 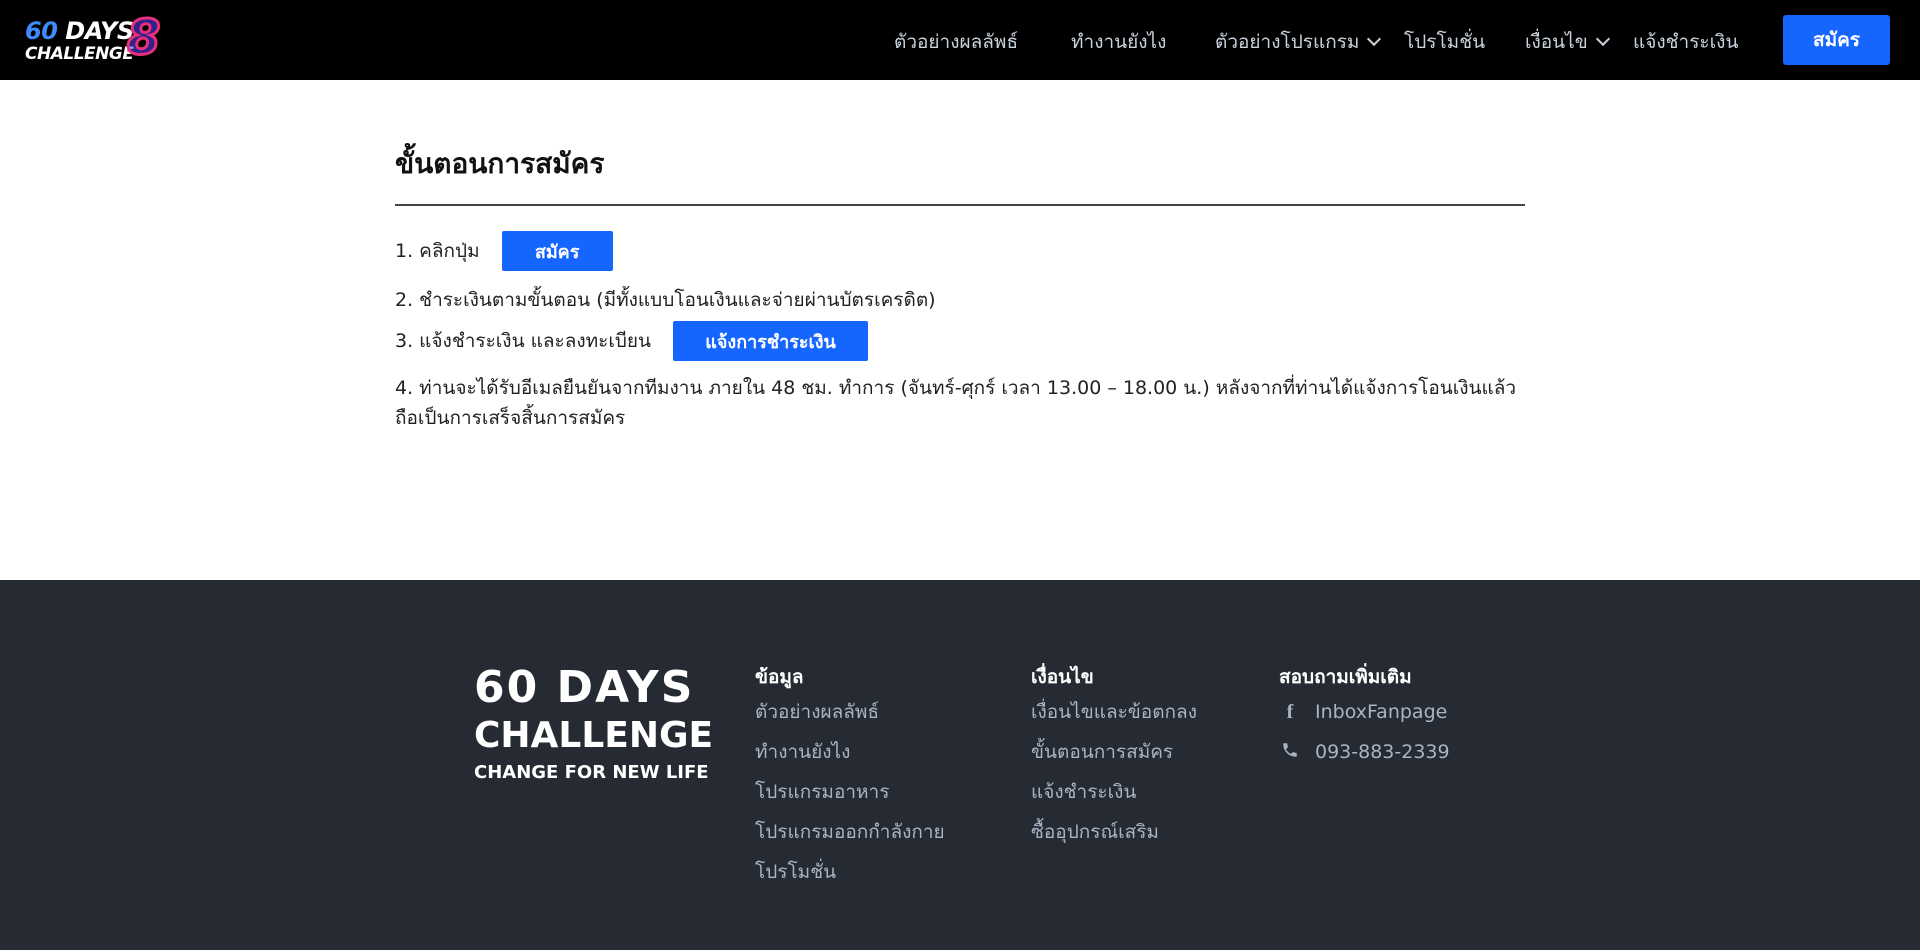 What do you see at coordinates (1114, 712) in the screenshot?
I see `footer-link-terms: เงื่อนไขและข้อตกลง` at bounding box center [1114, 712].